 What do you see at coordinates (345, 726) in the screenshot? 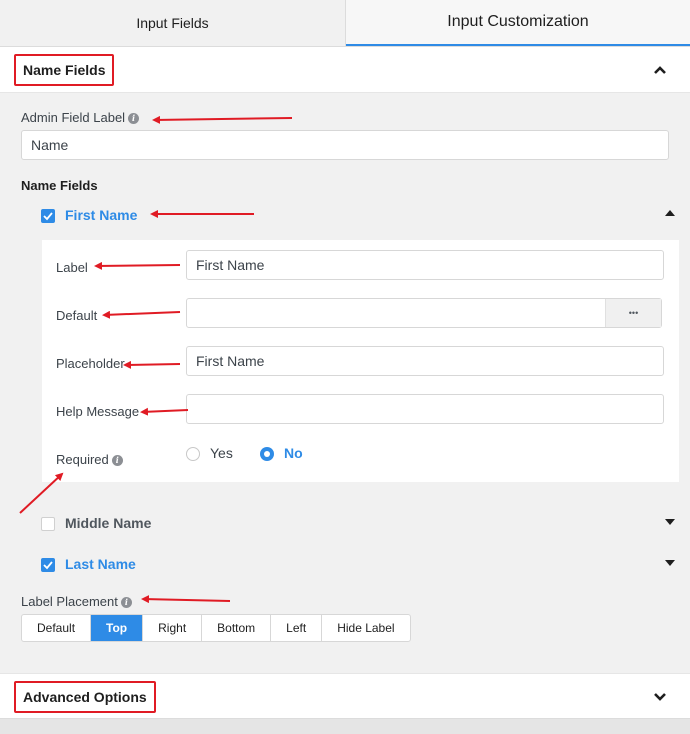
I see `bottom-bar` at bounding box center [345, 726].